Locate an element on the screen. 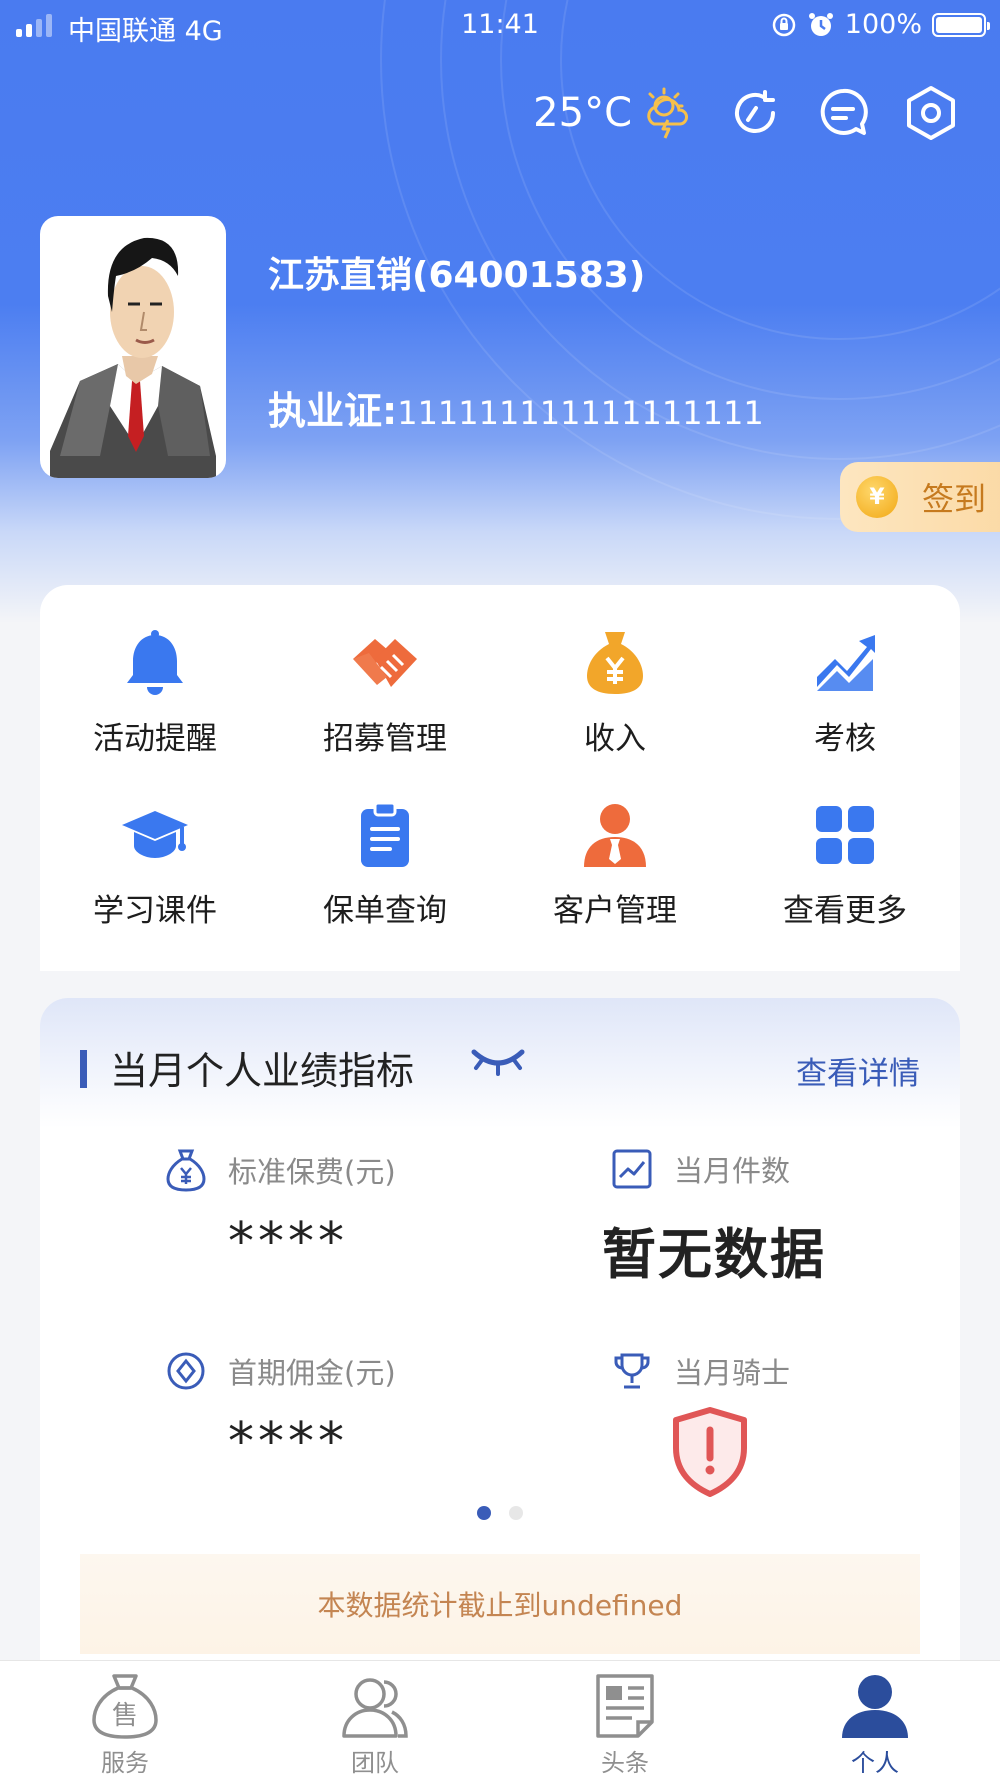 The width and height of the screenshot is (1000, 1778). weather-widget: 25°C is located at coordinates (614, 113).